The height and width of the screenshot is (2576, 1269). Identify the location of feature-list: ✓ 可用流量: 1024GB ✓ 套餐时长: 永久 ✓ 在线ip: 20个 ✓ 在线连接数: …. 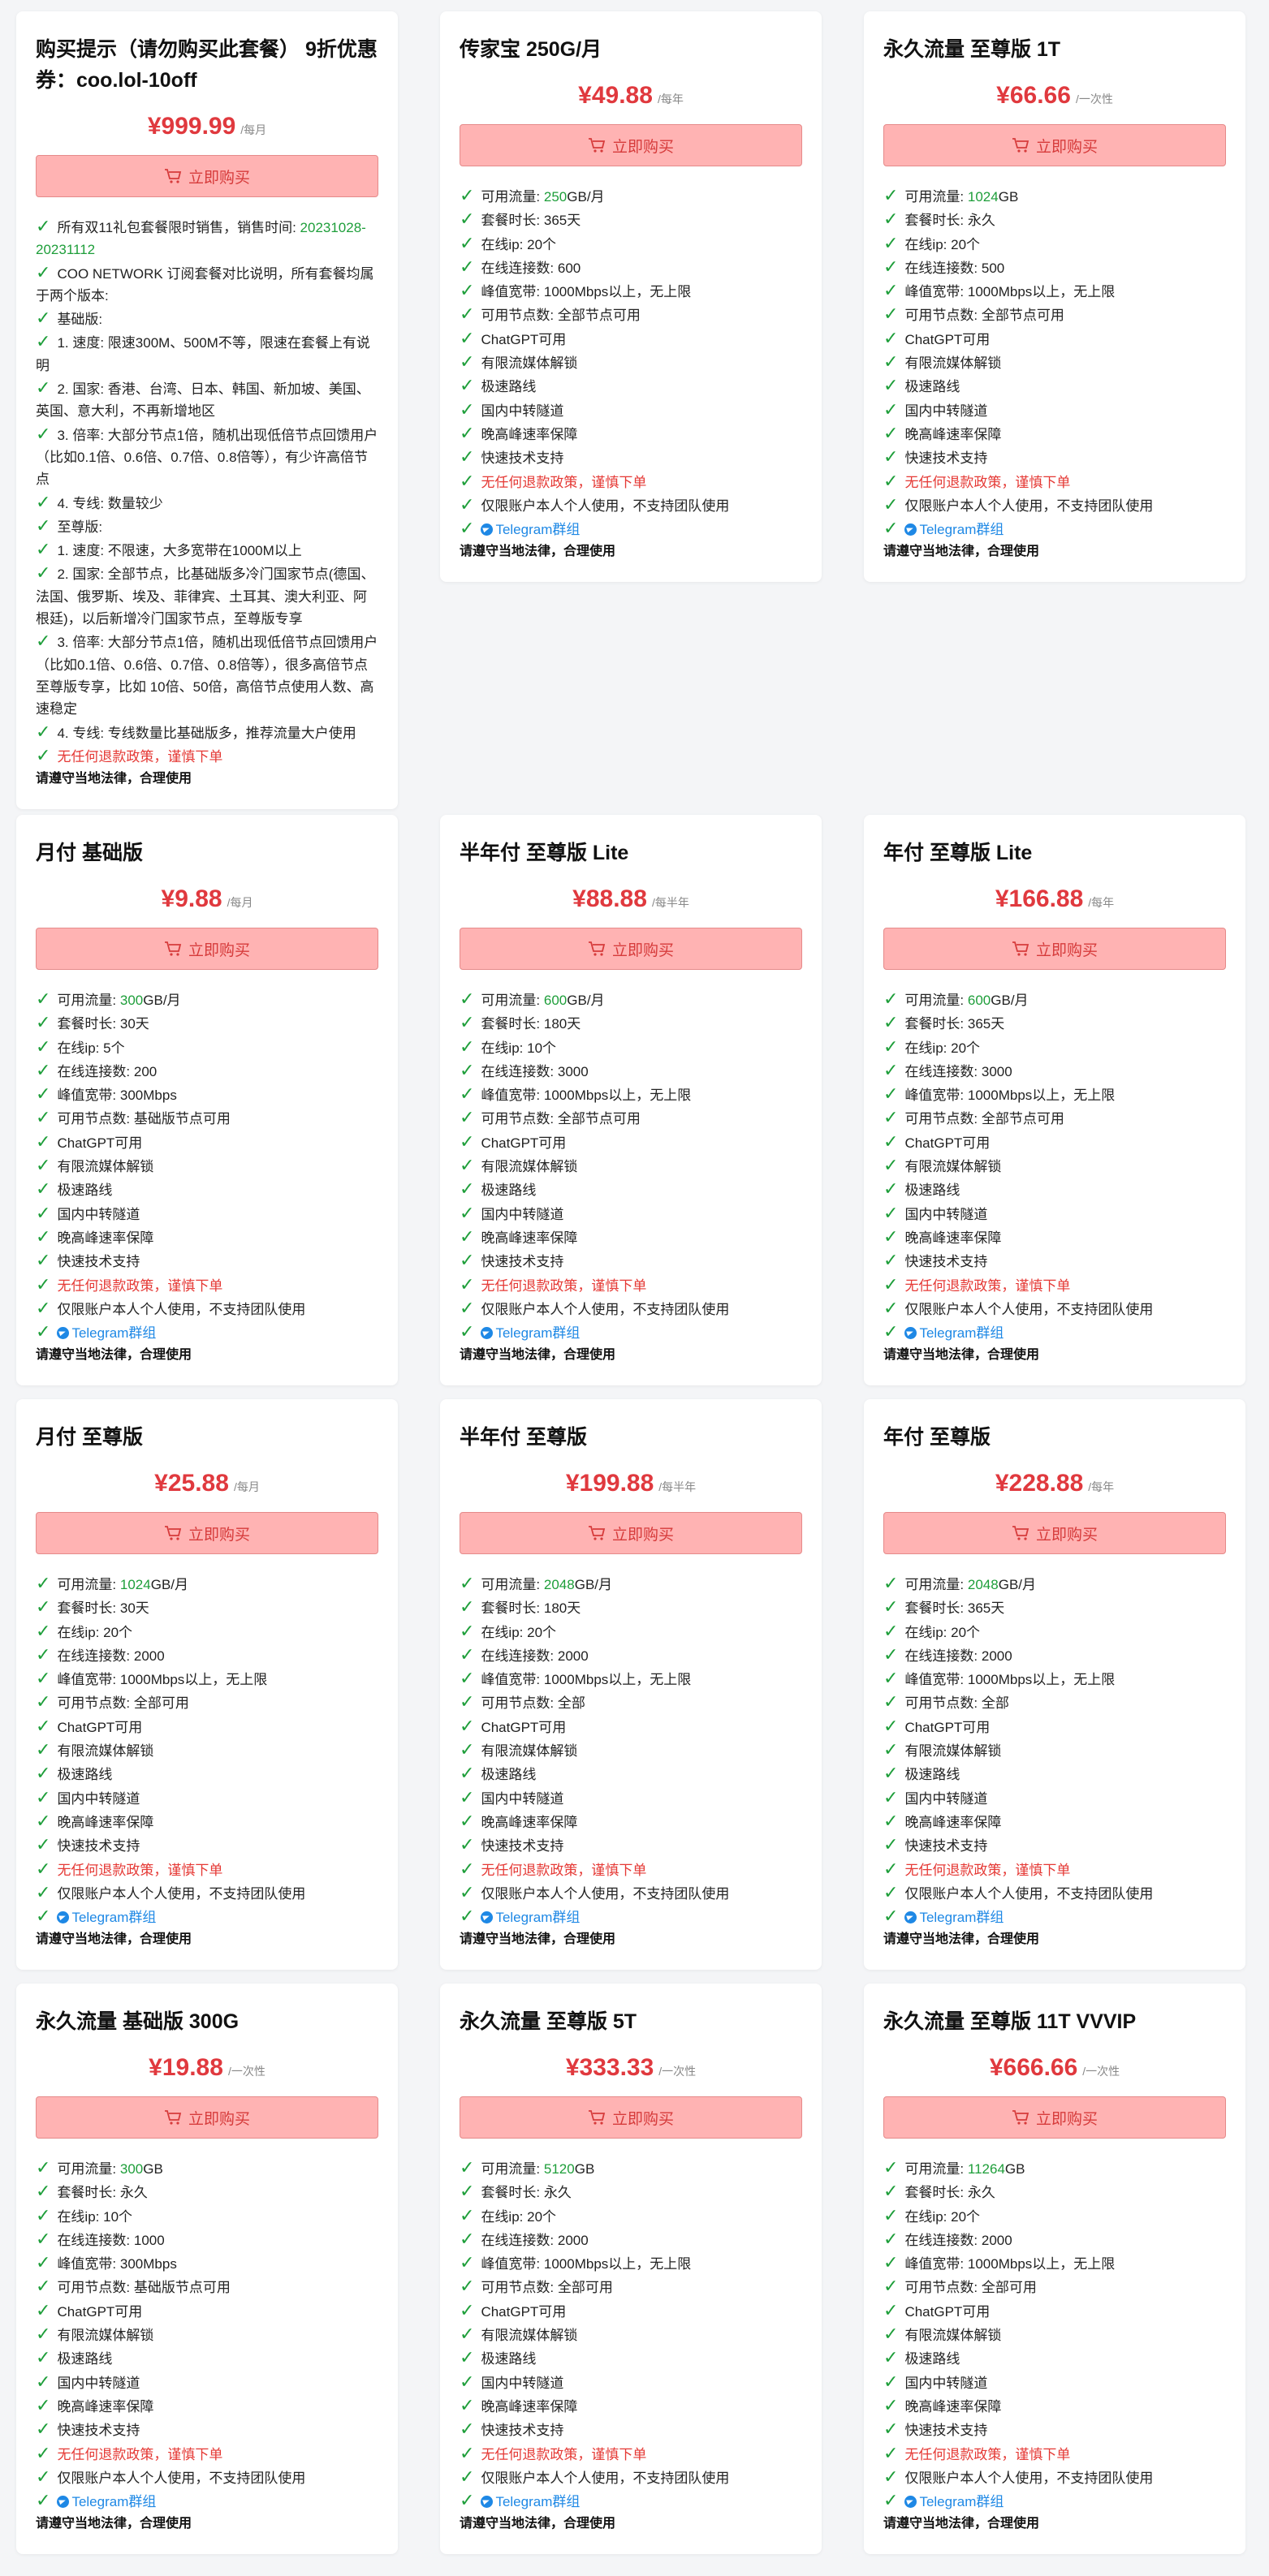
(1054, 363).